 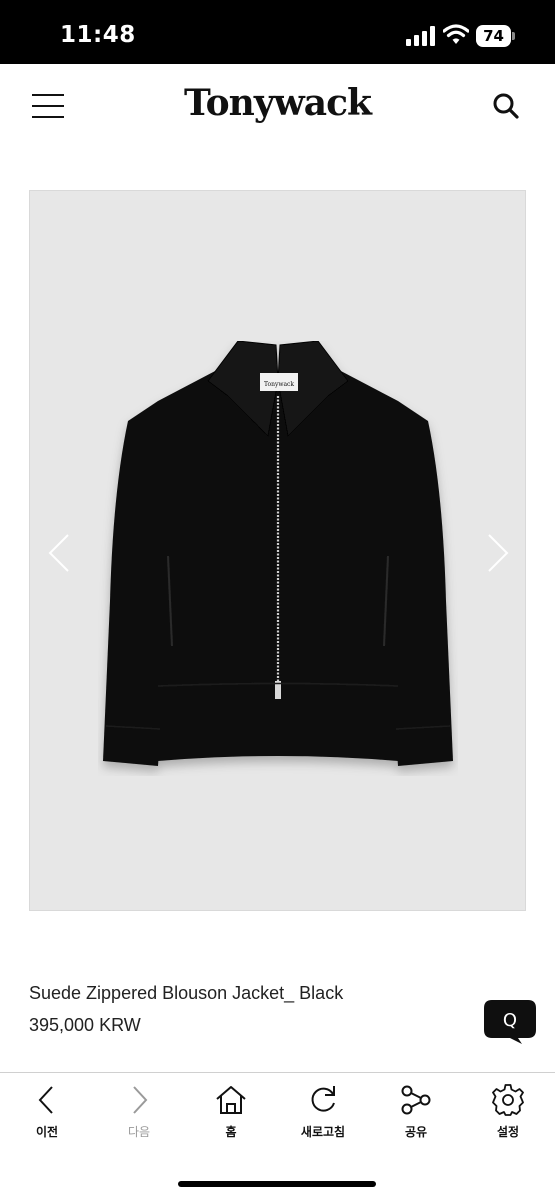 What do you see at coordinates (513, 36) in the screenshot?
I see `battery-cap` at bounding box center [513, 36].